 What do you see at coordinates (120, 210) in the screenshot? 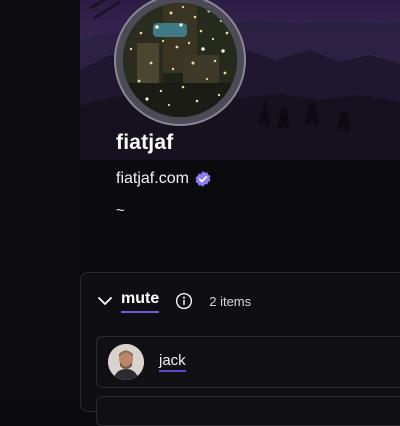
I see `profile-about: ~` at bounding box center [120, 210].